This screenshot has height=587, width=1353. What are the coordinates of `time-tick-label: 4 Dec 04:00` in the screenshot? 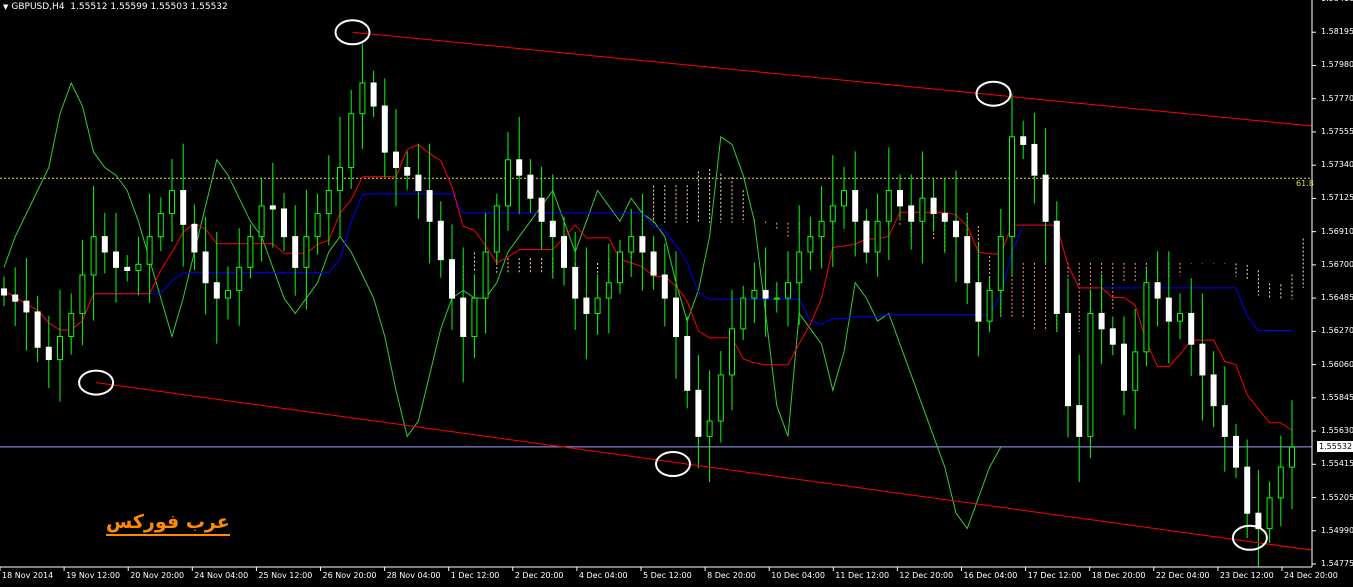 It's located at (603, 575).